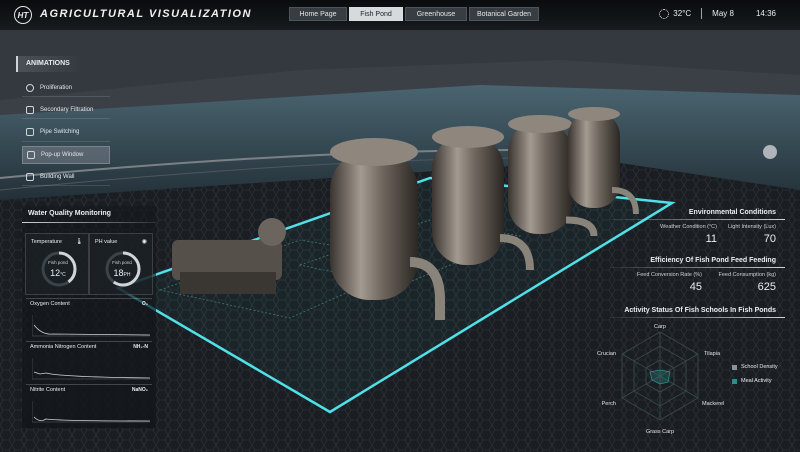 The image size is (800, 452). I want to click on gauge-label: Temperature, so click(46, 242).